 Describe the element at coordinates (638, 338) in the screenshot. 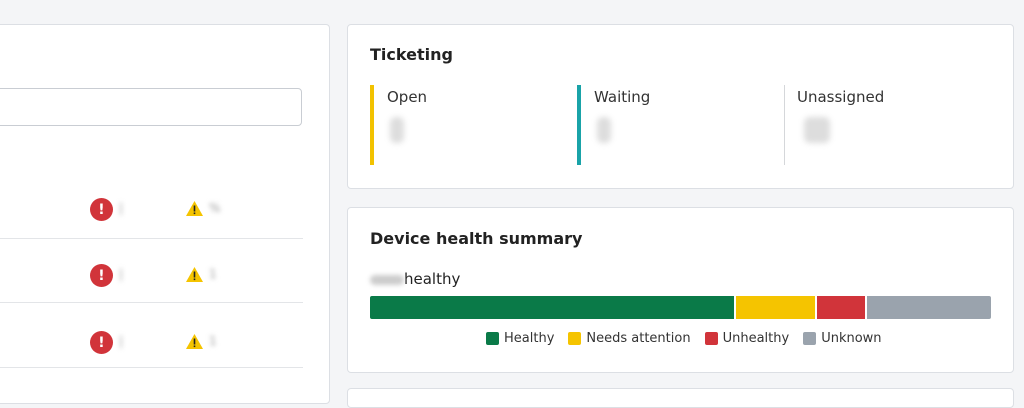

I see `legend-label: Needs attention` at that location.